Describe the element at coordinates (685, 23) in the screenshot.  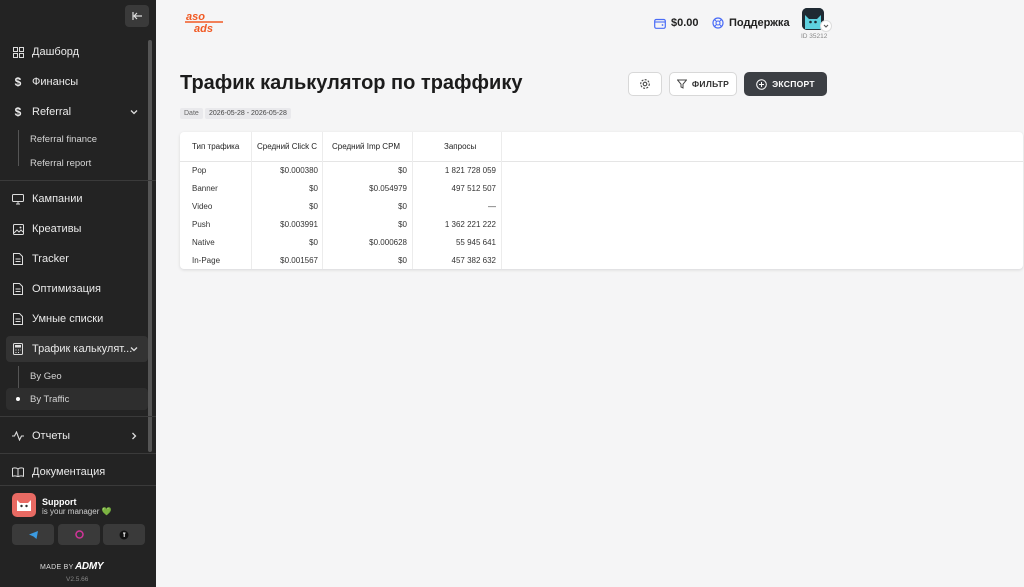
I see `balance-value: $0.00` at that location.